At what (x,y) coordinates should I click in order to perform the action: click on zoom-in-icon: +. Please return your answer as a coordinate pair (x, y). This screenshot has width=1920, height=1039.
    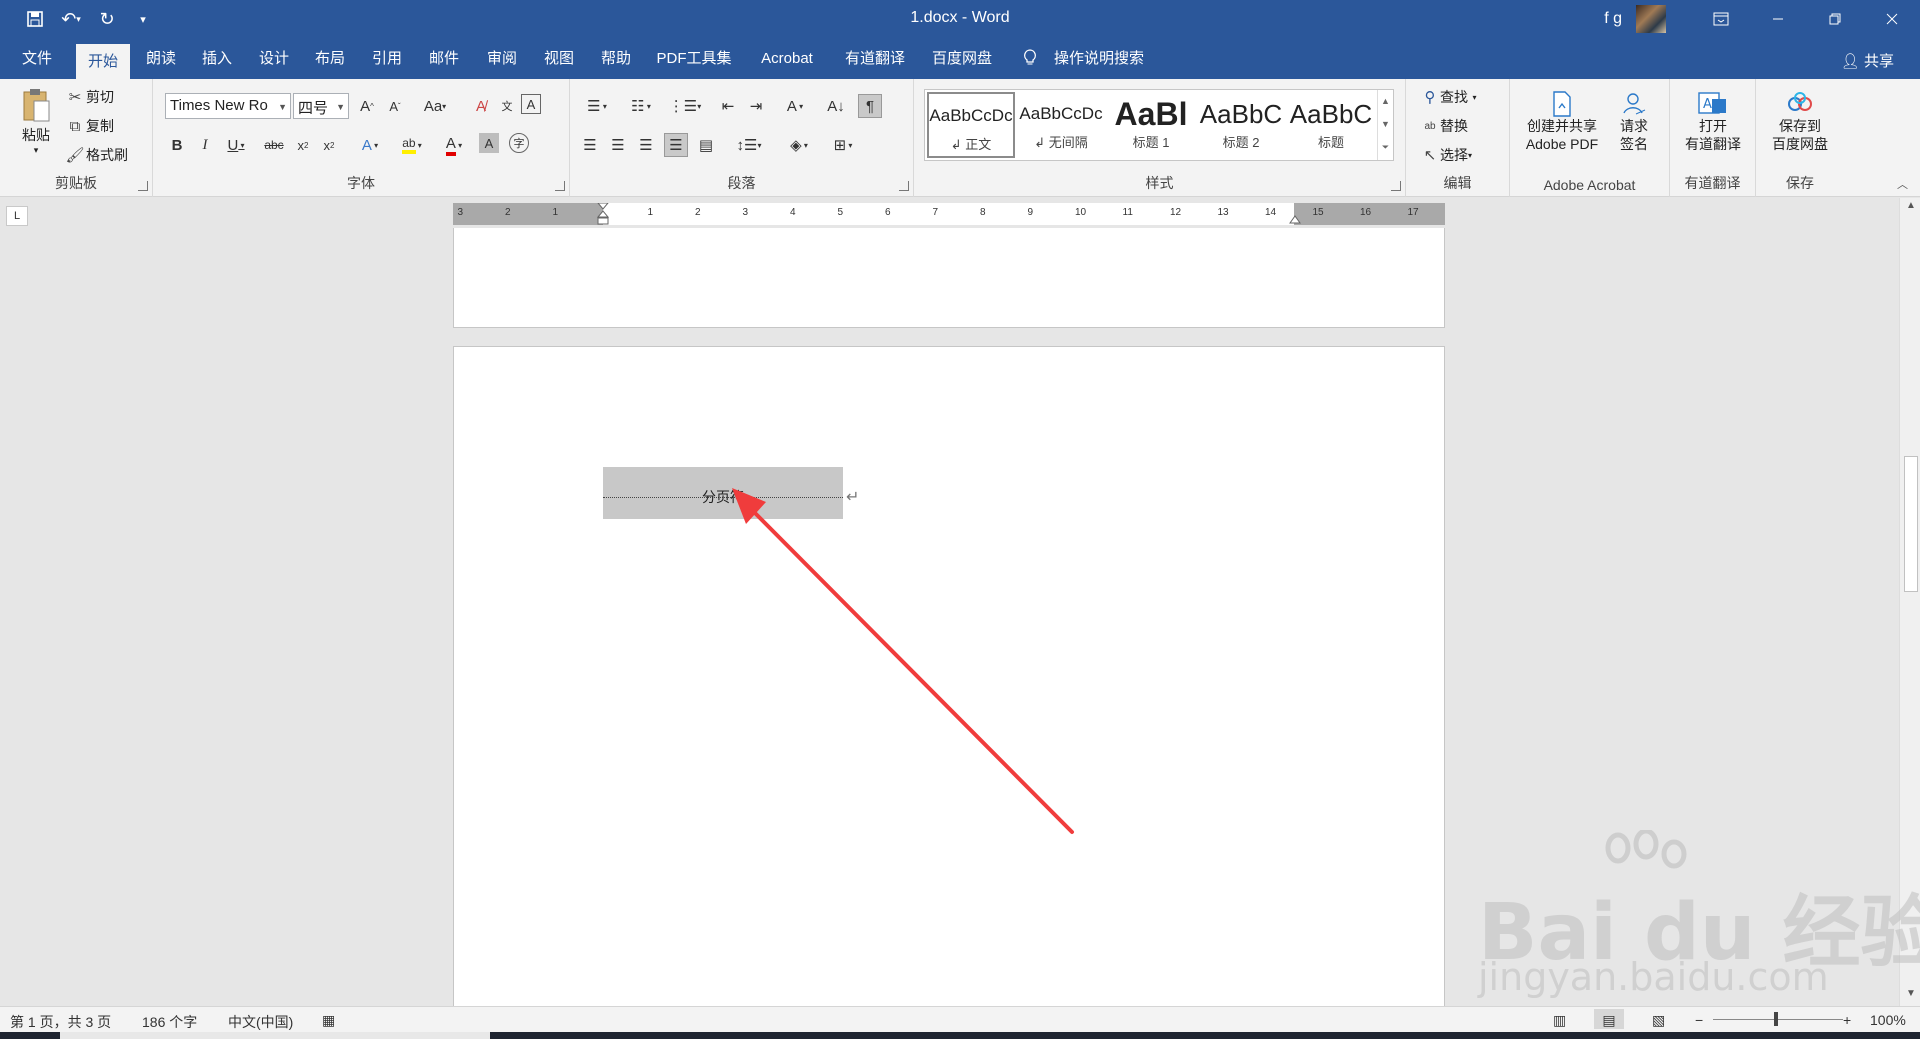
    Looking at the image, I should click on (1847, 1020).